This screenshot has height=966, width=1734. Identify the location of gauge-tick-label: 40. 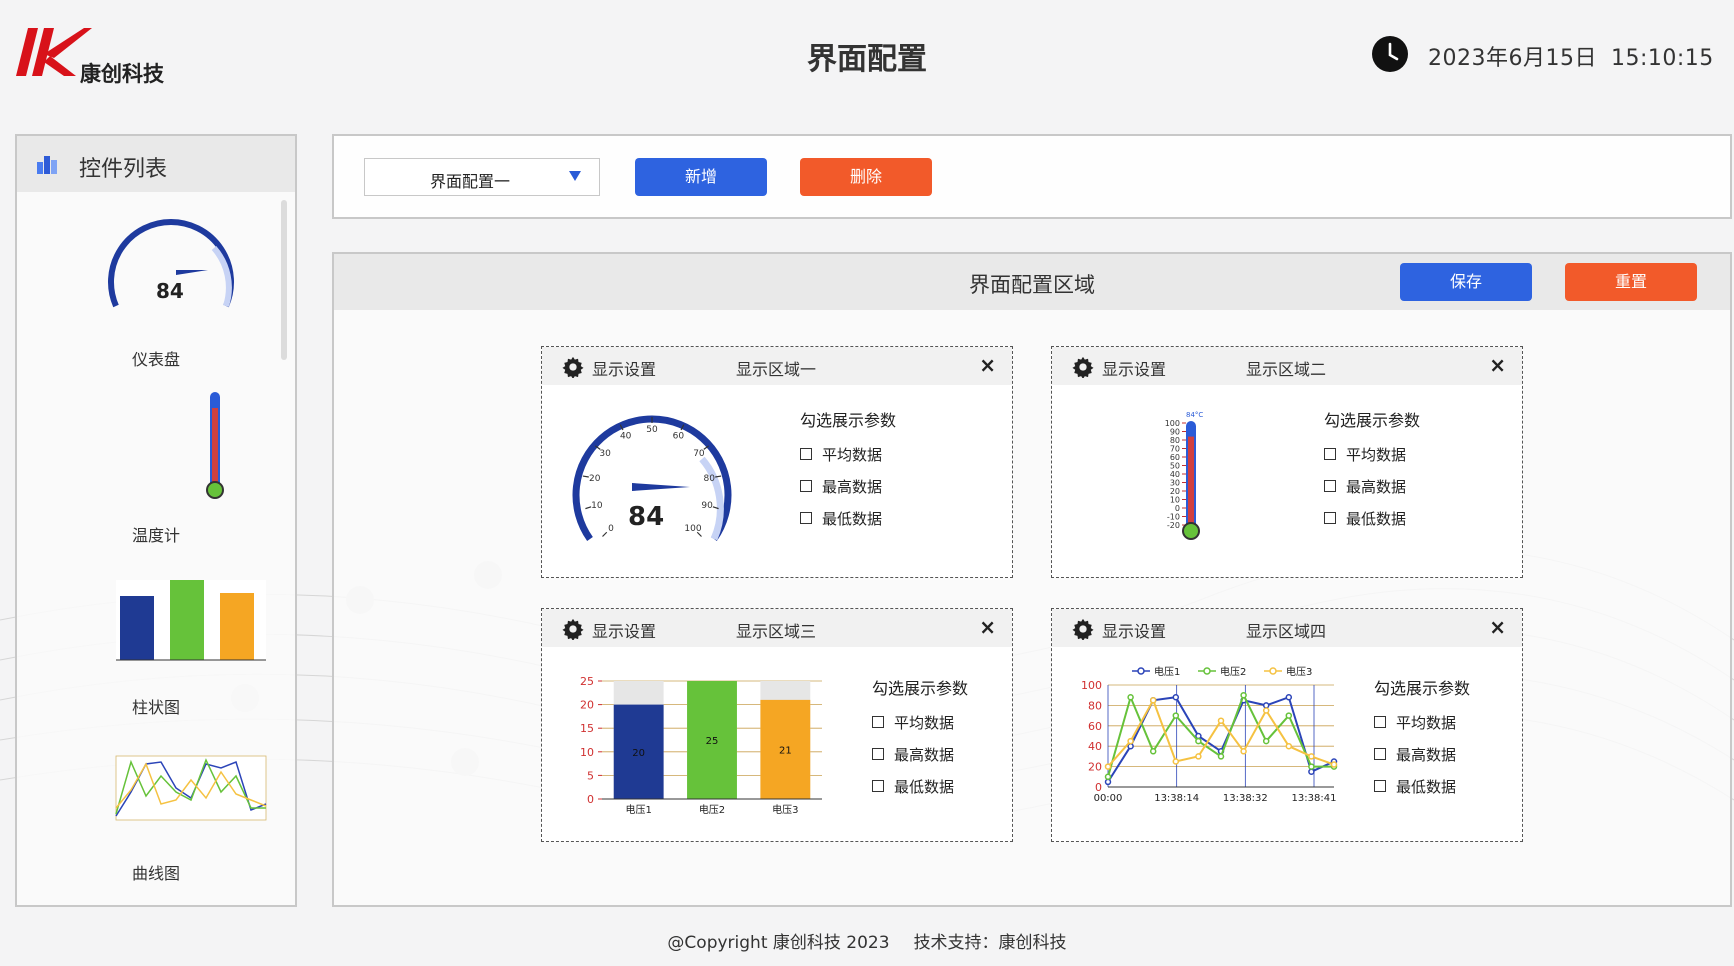
(626, 436).